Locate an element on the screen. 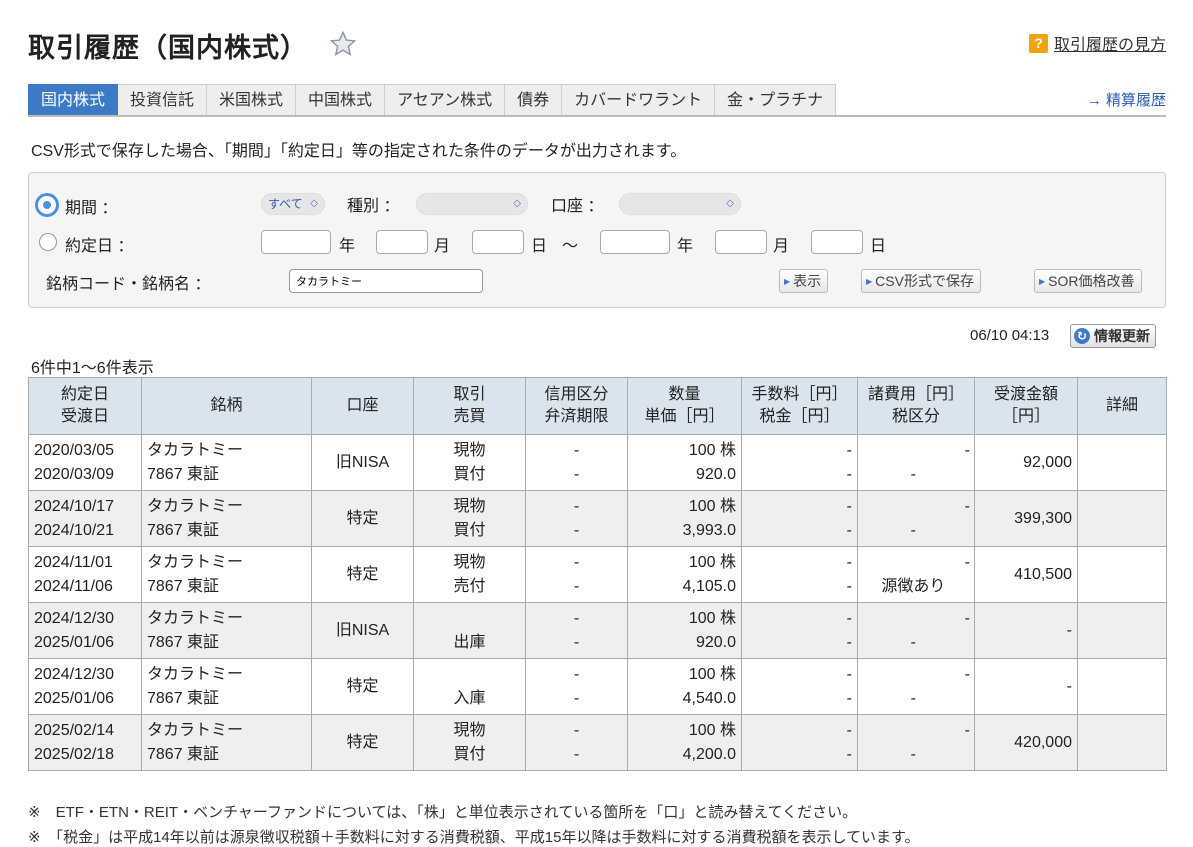 Image resolution: width=1193 pixels, height=847 pixels. tab-domestic-stocks: 国内株式 is located at coordinates (73, 100).